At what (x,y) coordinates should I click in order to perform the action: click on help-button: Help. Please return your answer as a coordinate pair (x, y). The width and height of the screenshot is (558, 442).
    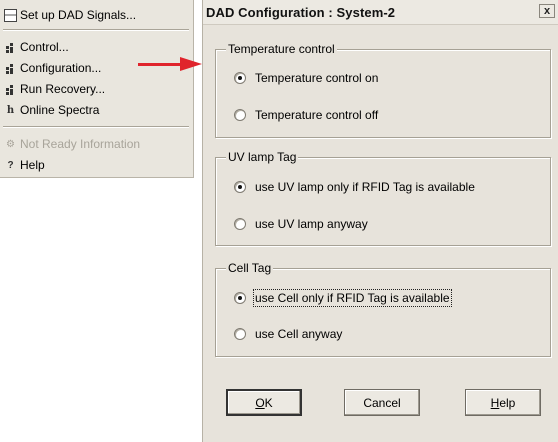
    Looking at the image, I should click on (503, 402).